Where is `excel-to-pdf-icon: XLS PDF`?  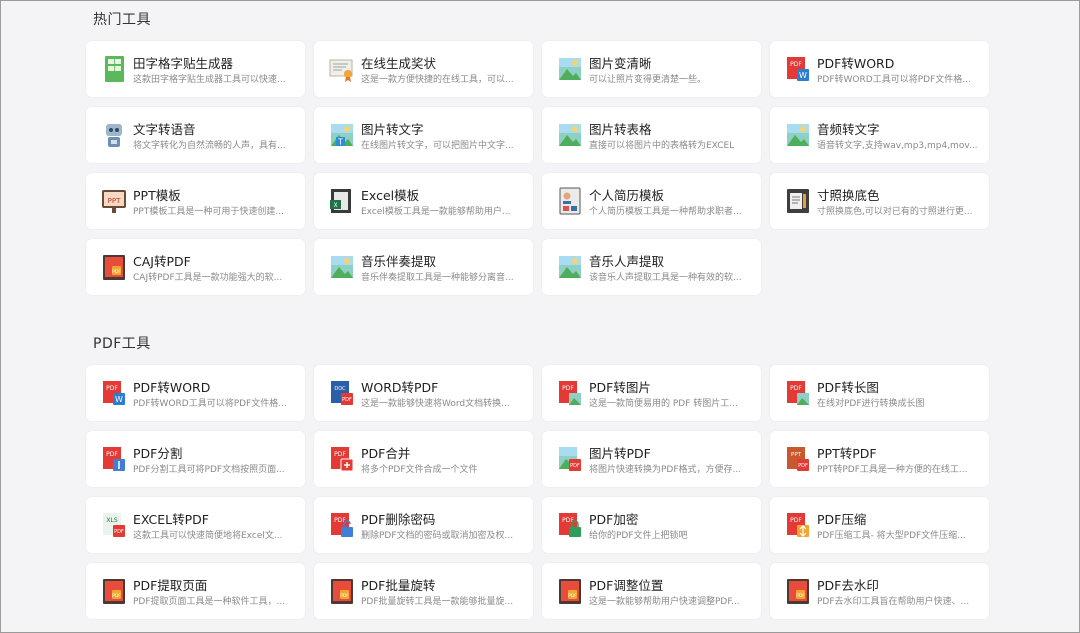
excel-to-pdf-icon: XLS PDF is located at coordinates (114, 525).